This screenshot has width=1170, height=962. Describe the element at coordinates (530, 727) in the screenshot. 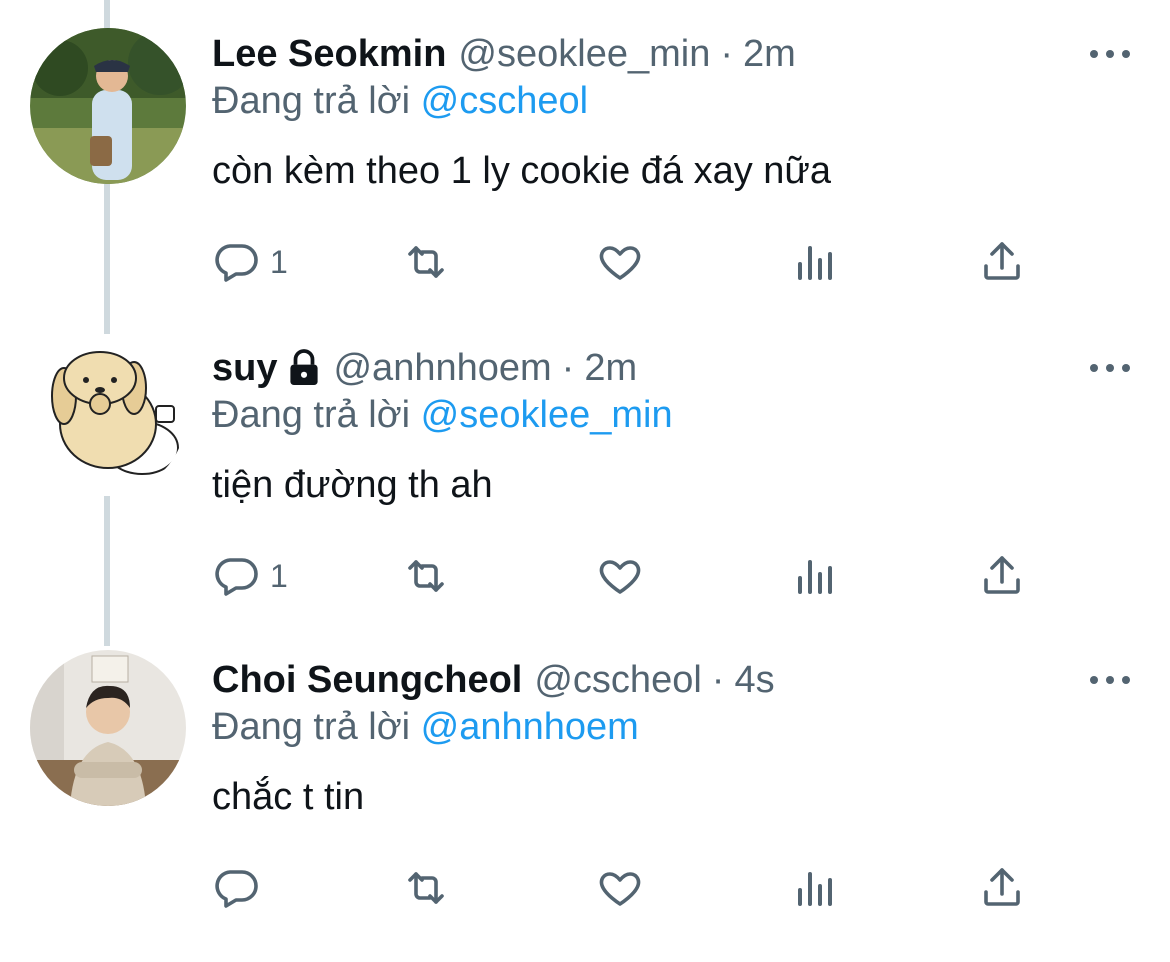

I see `reply-mention: @anhnhoem` at that location.